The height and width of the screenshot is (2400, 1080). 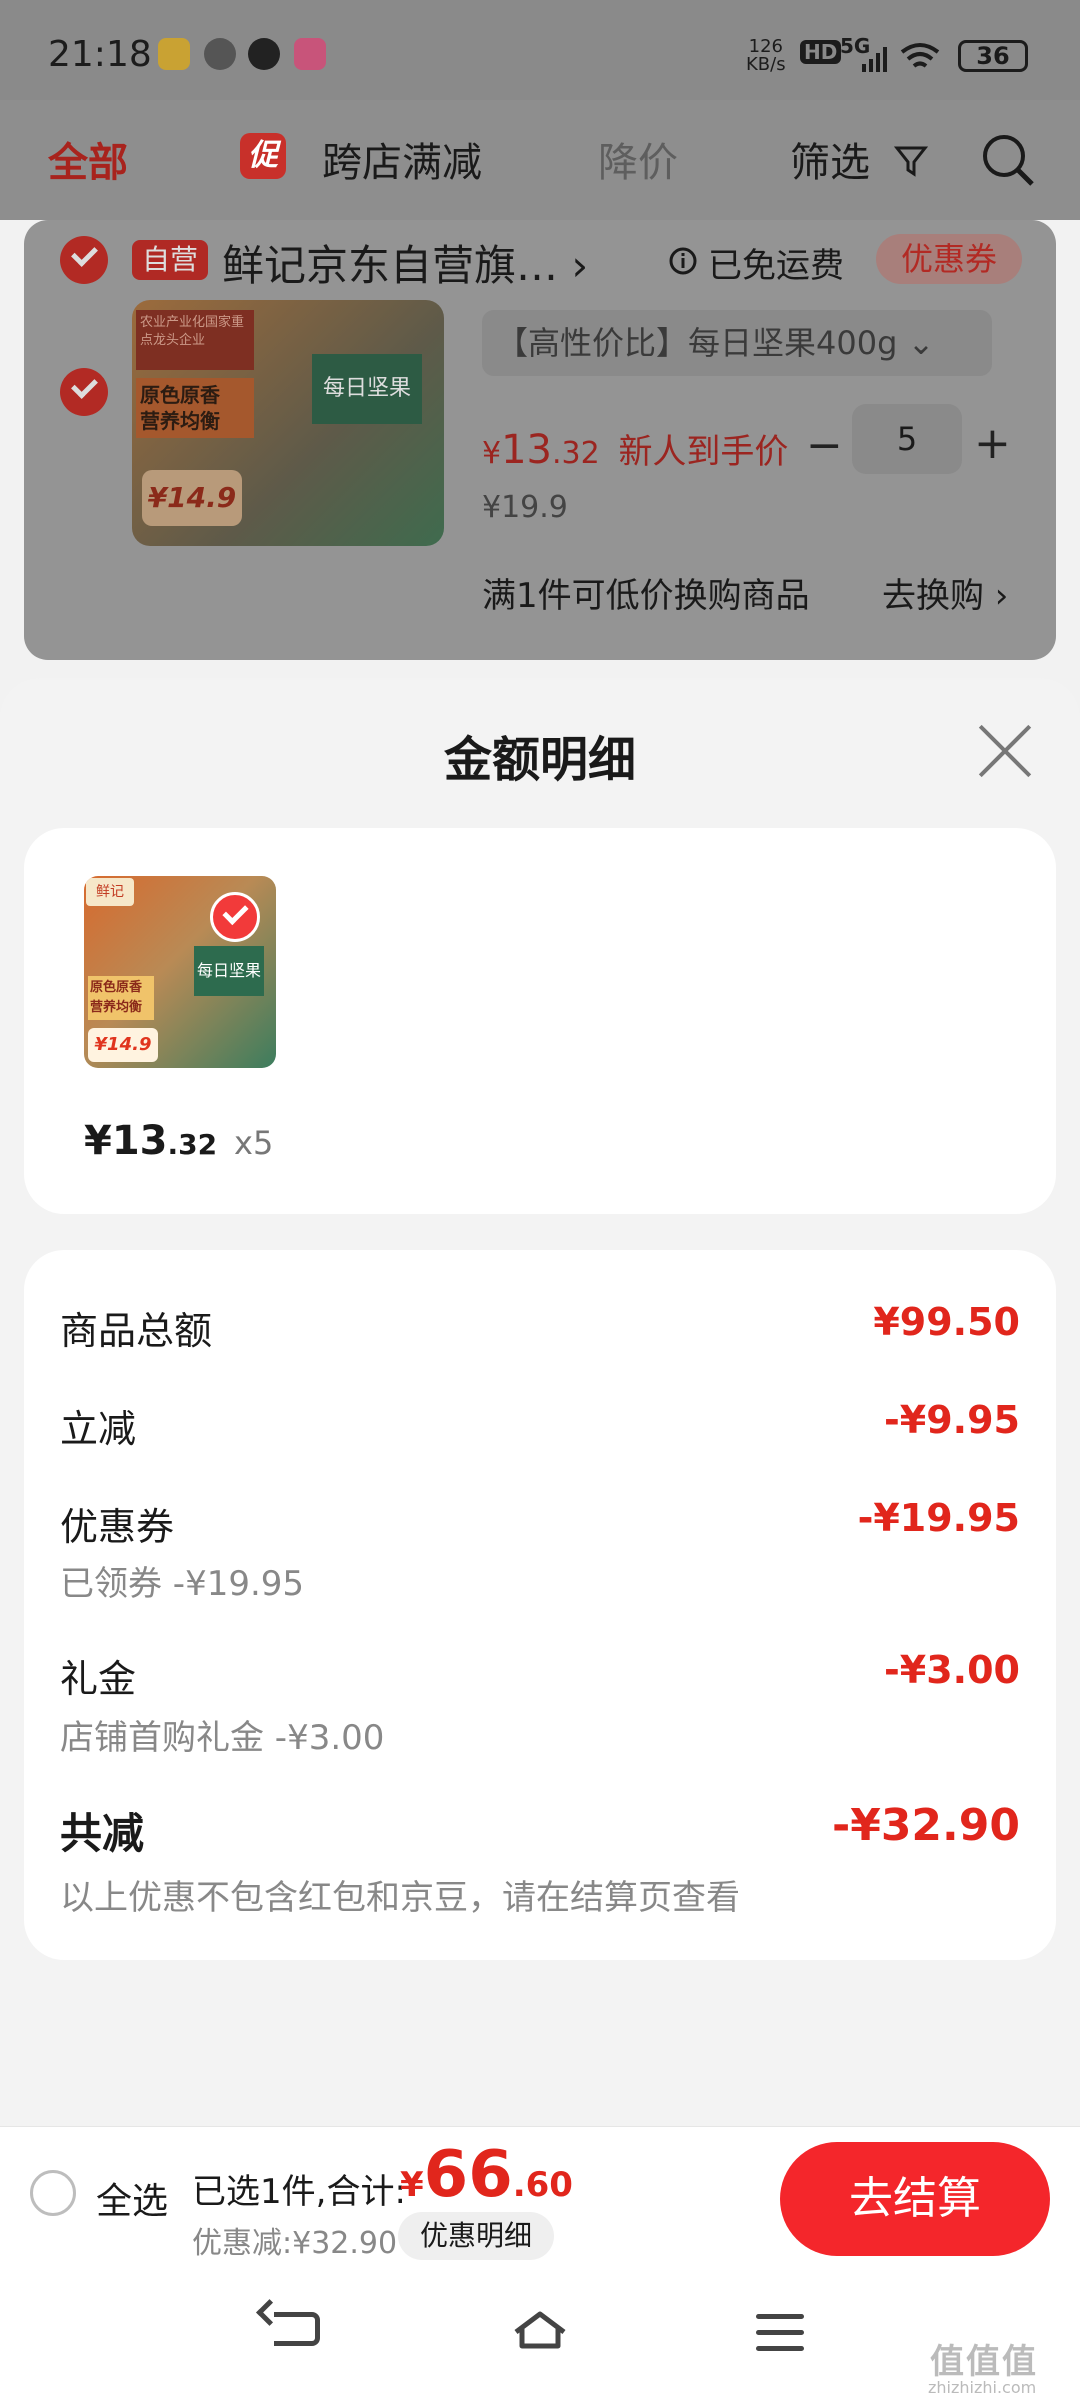 I want to click on self-operated-badge: 自营, so click(x=170, y=260).